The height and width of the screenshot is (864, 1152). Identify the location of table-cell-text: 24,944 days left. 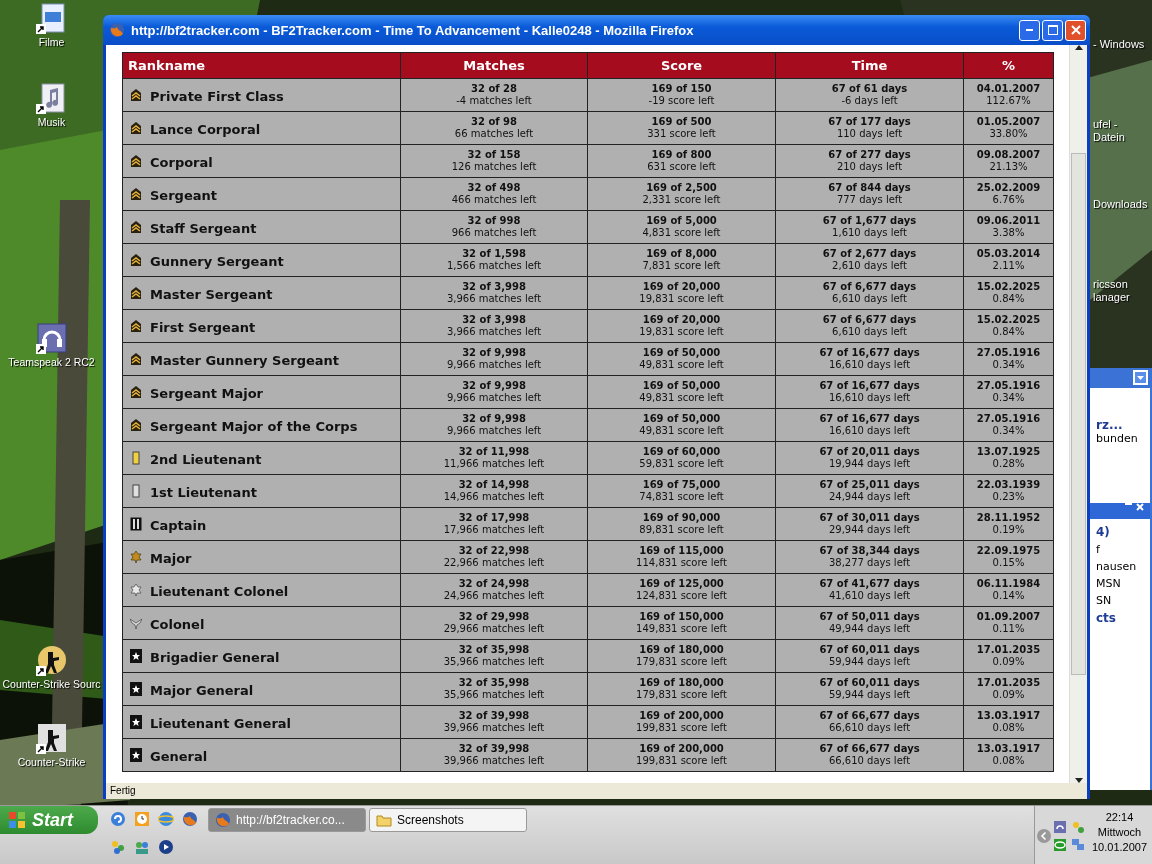
(869, 497).